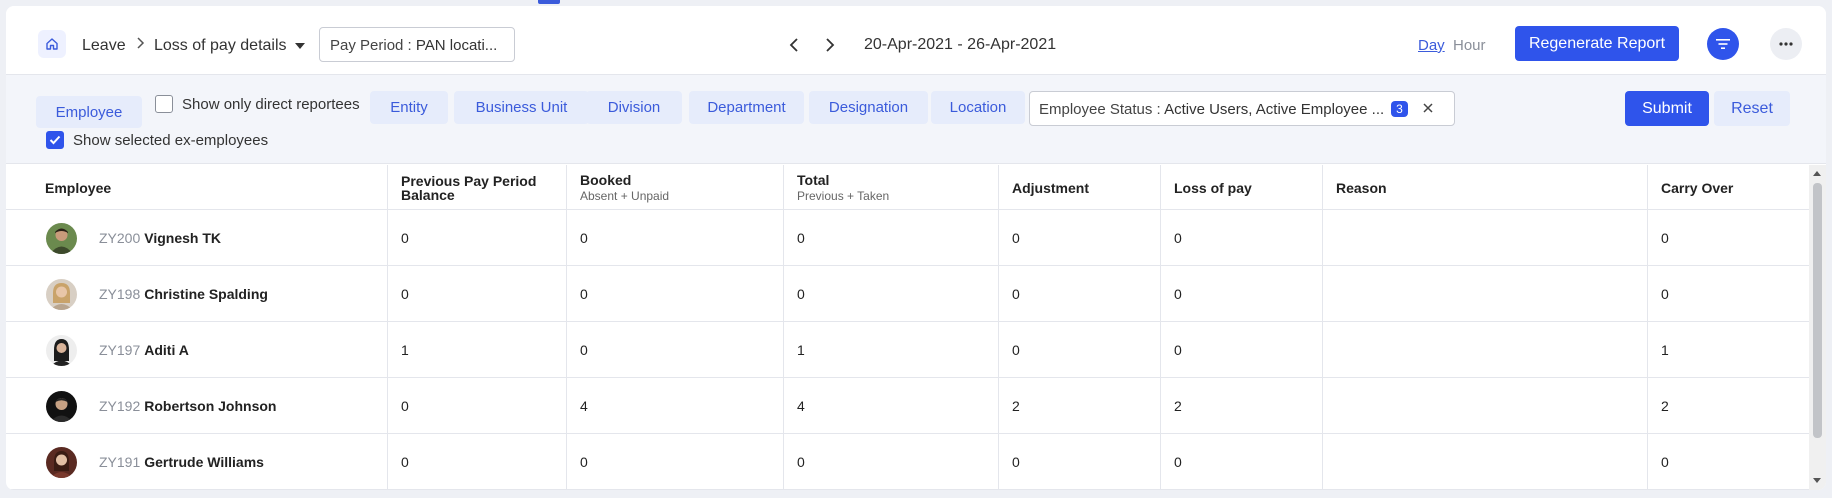 This screenshot has height=498, width=1832. I want to click on home-button, so click(52, 44).